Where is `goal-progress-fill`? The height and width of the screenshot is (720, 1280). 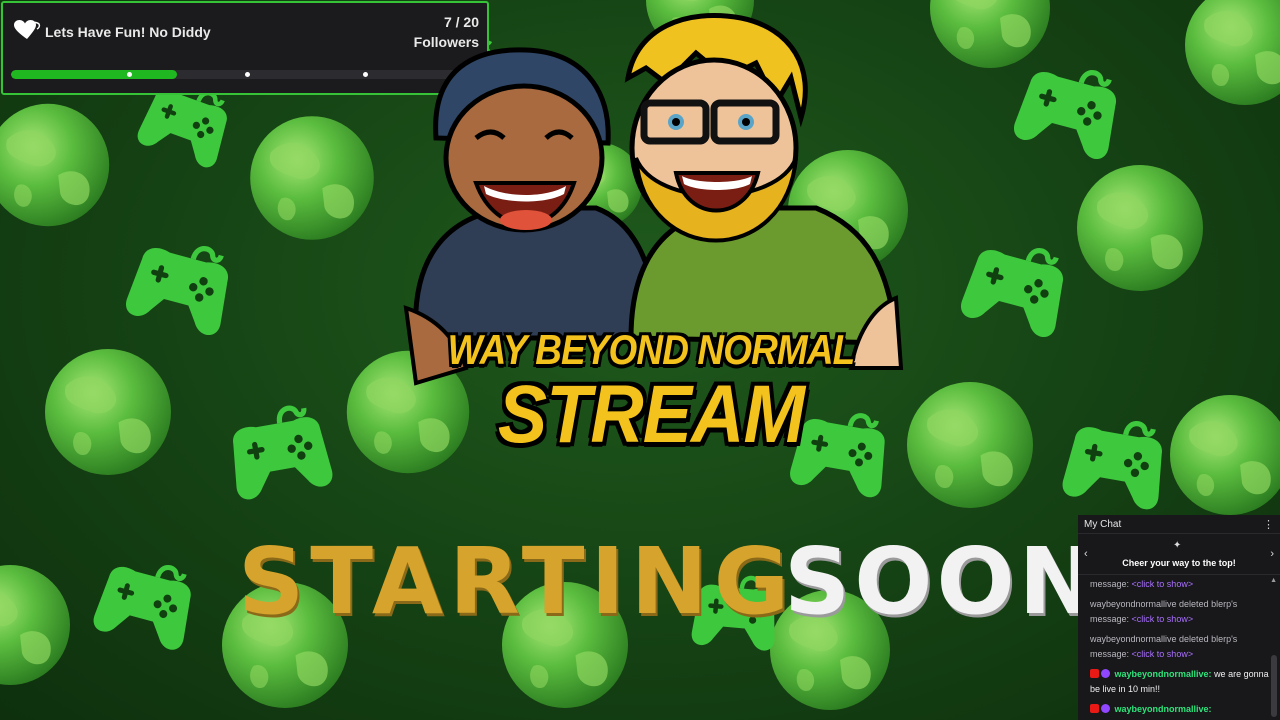
goal-progress-fill is located at coordinates (94, 74).